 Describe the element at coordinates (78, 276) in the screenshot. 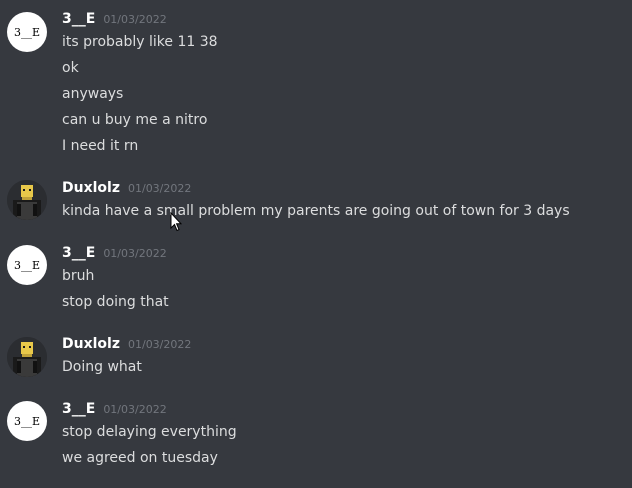

I see `message-text: bruh` at that location.